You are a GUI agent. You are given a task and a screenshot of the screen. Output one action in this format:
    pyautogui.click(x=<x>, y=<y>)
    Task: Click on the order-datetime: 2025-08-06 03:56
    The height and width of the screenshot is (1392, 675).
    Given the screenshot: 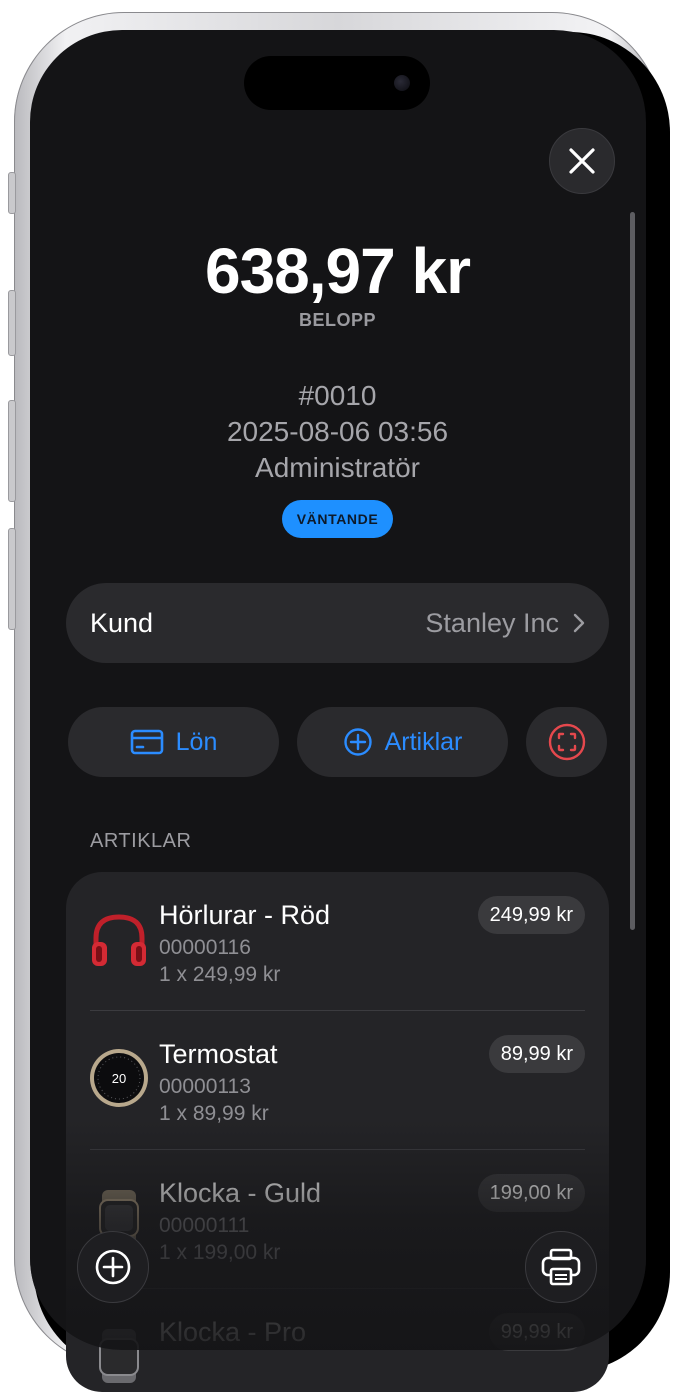 What is the action you would take?
    pyautogui.click(x=337, y=431)
    